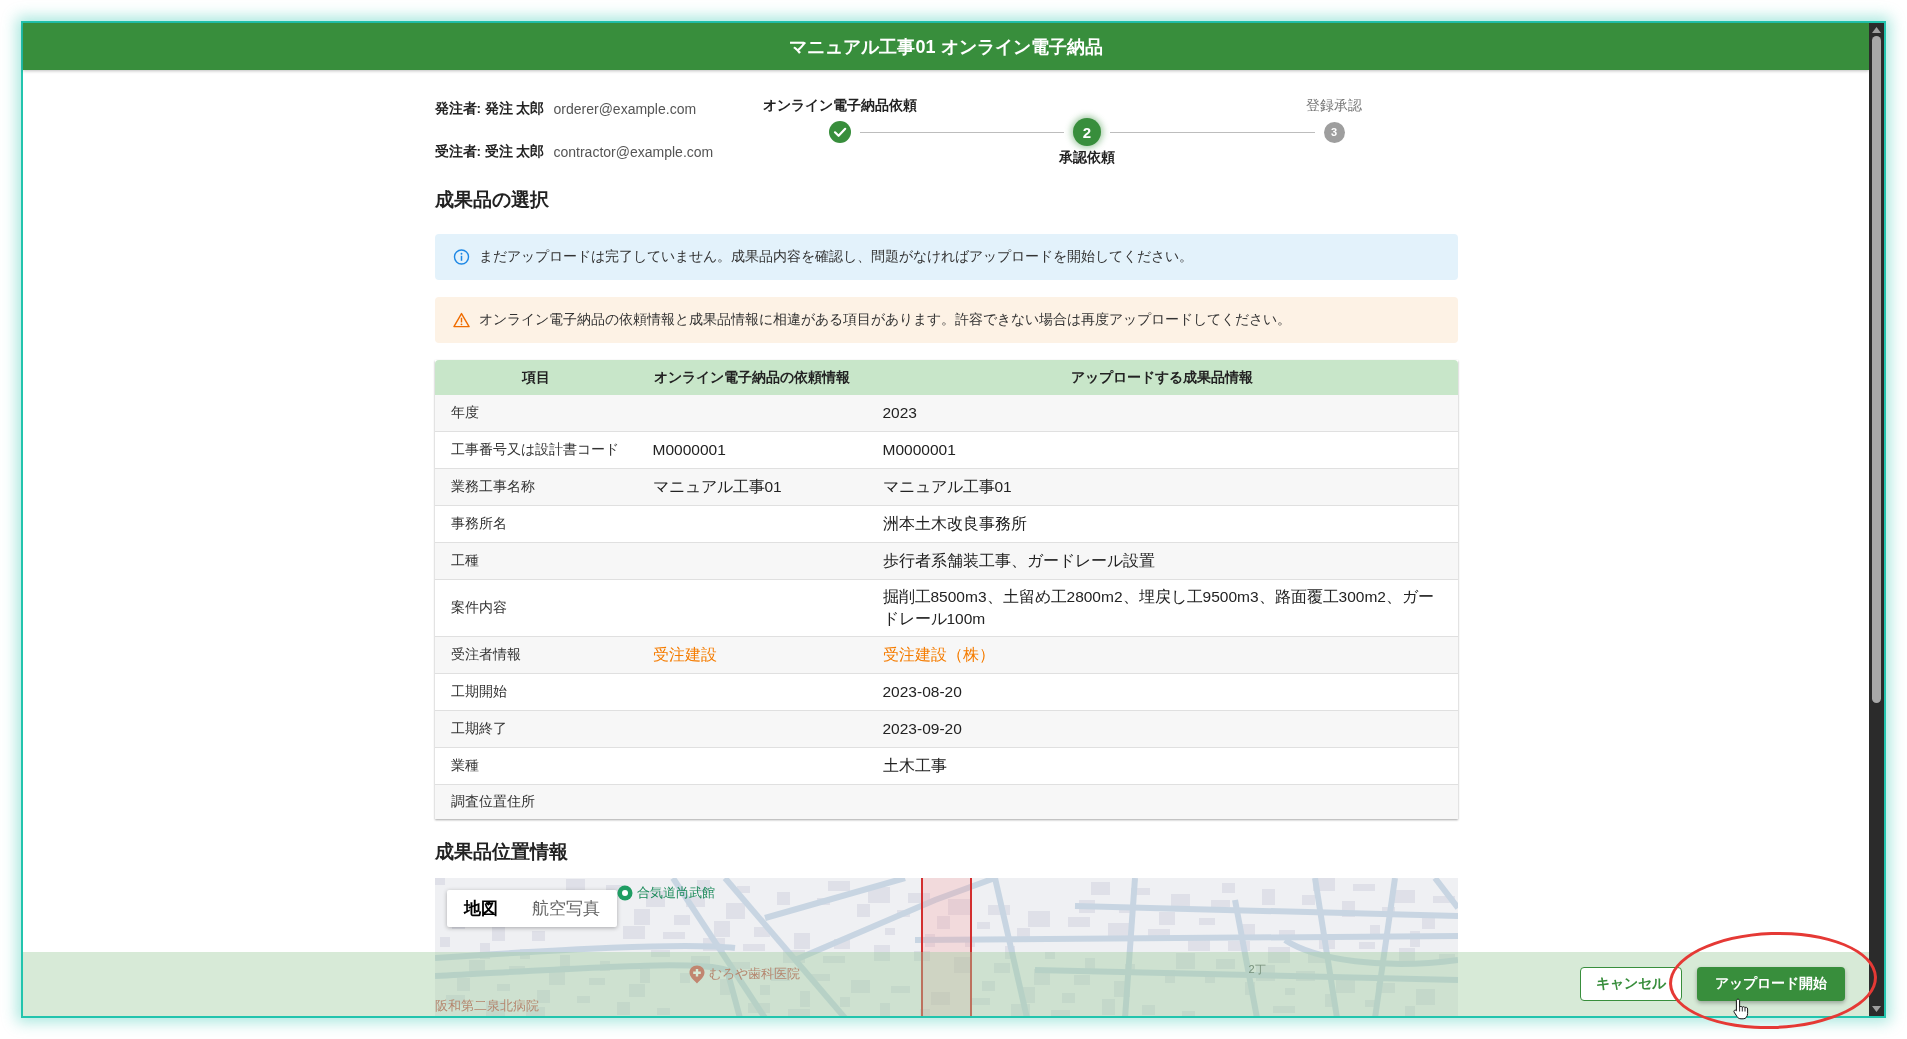  Describe the element at coordinates (486, 1006) in the screenshot. I see `map-place-label: 阪和第二泉北病院` at that location.